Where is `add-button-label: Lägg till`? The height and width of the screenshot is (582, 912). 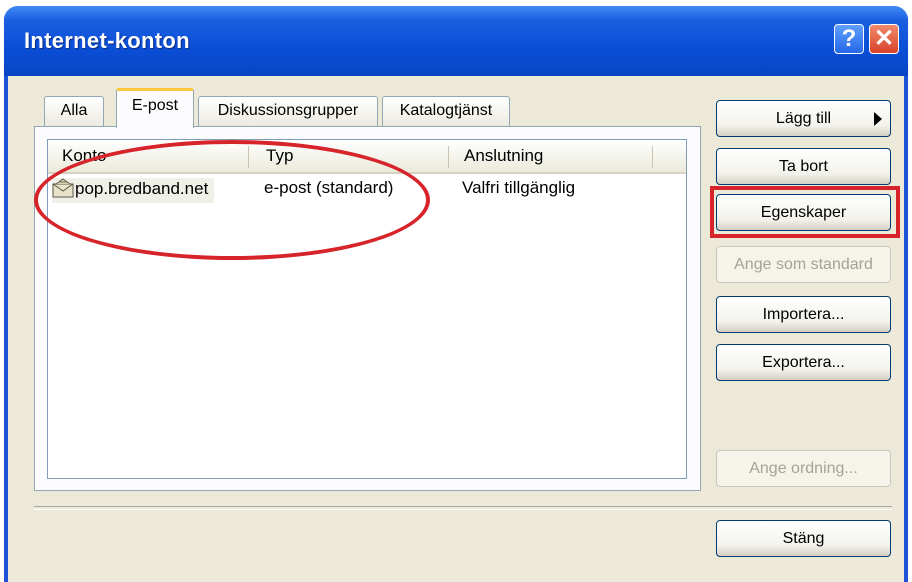 add-button-label: Lägg till is located at coordinates (803, 118).